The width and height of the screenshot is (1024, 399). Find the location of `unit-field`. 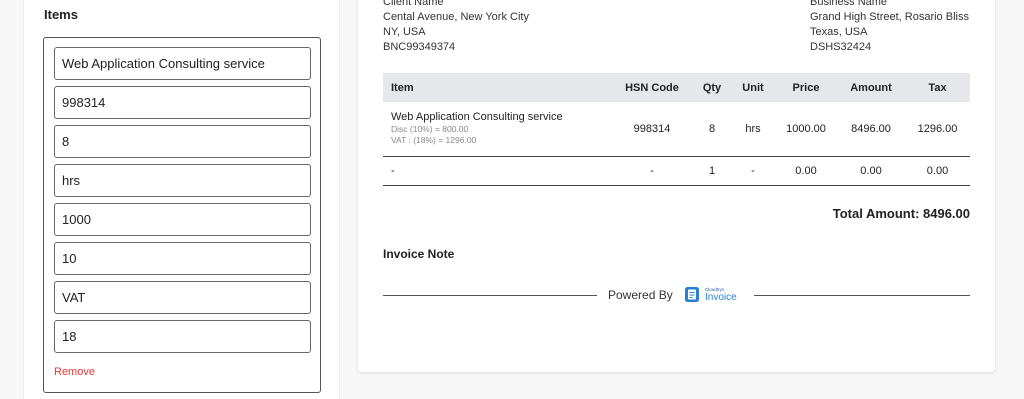

unit-field is located at coordinates (182, 180).